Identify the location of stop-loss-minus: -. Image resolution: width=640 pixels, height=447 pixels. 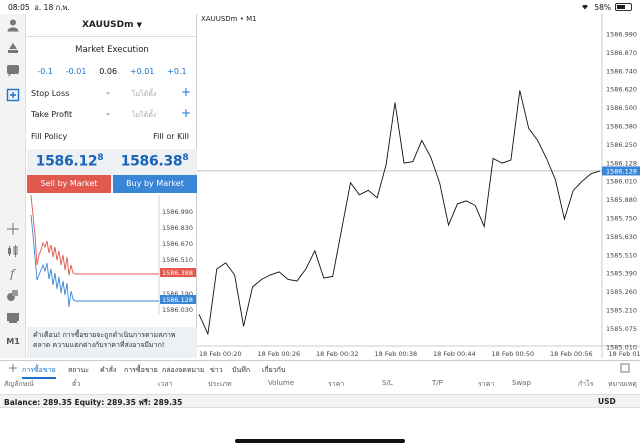
(108, 92).